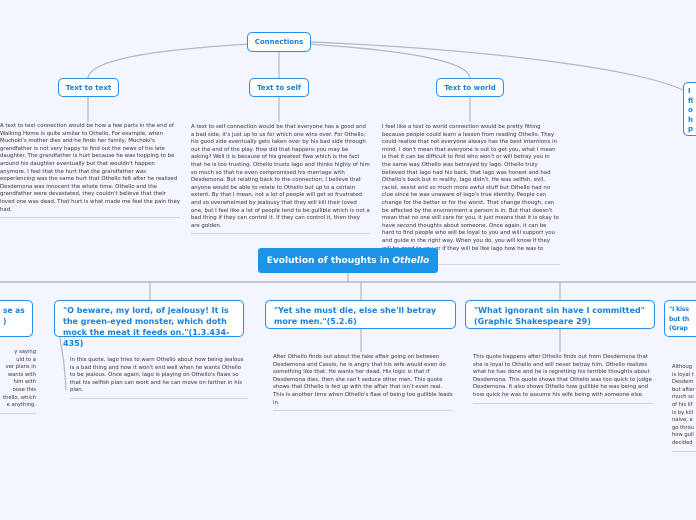 Image resolution: width=696 pixels, height=520 pixels. I want to click on node-label: Text to world, so click(470, 87).